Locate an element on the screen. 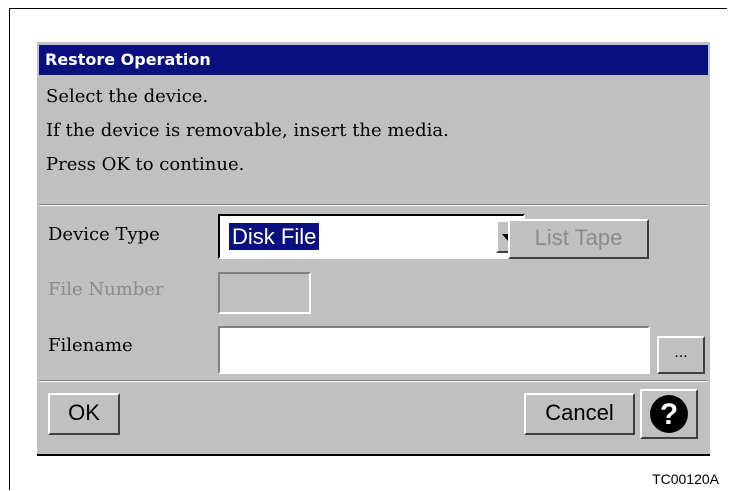 This screenshot has width=729, height=491. separator is located at coordinates (373, 205).